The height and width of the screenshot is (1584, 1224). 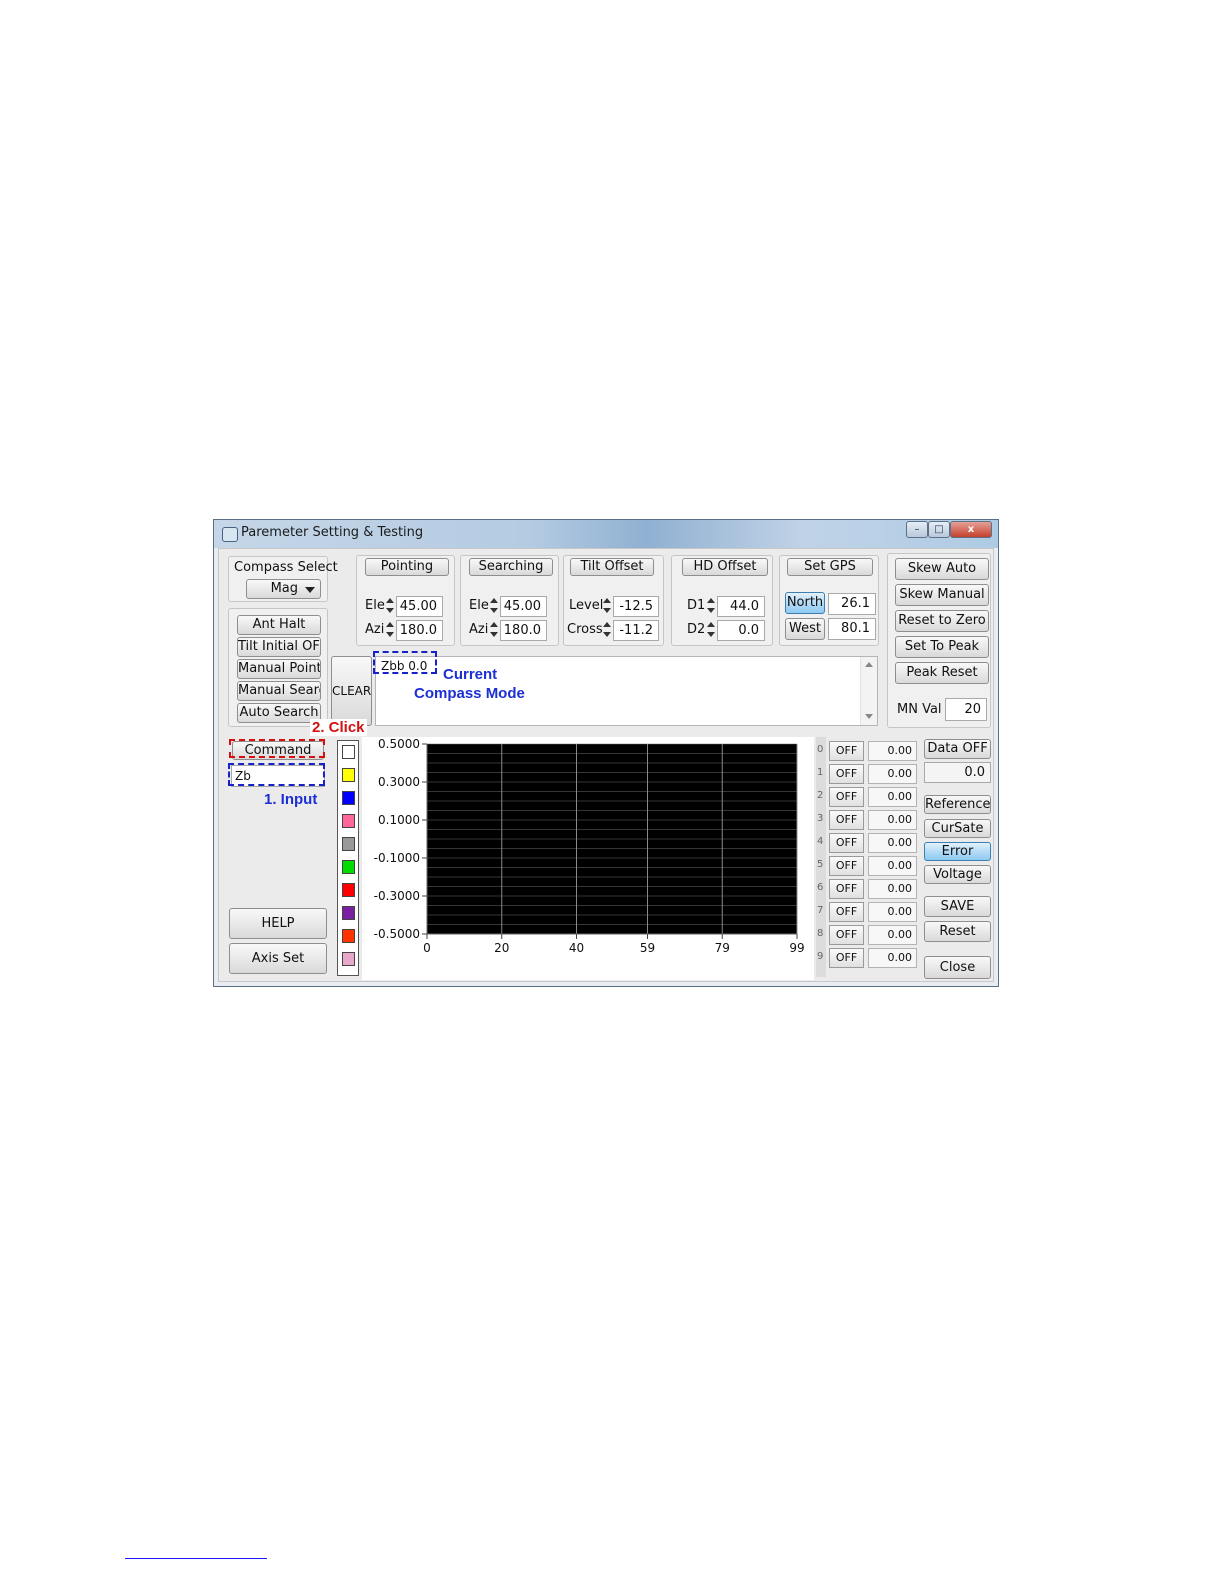 What do you see at coordinates (310, 590) in the screenshot?
I see `chevron-down-icon` at bounding box center [310, 590].